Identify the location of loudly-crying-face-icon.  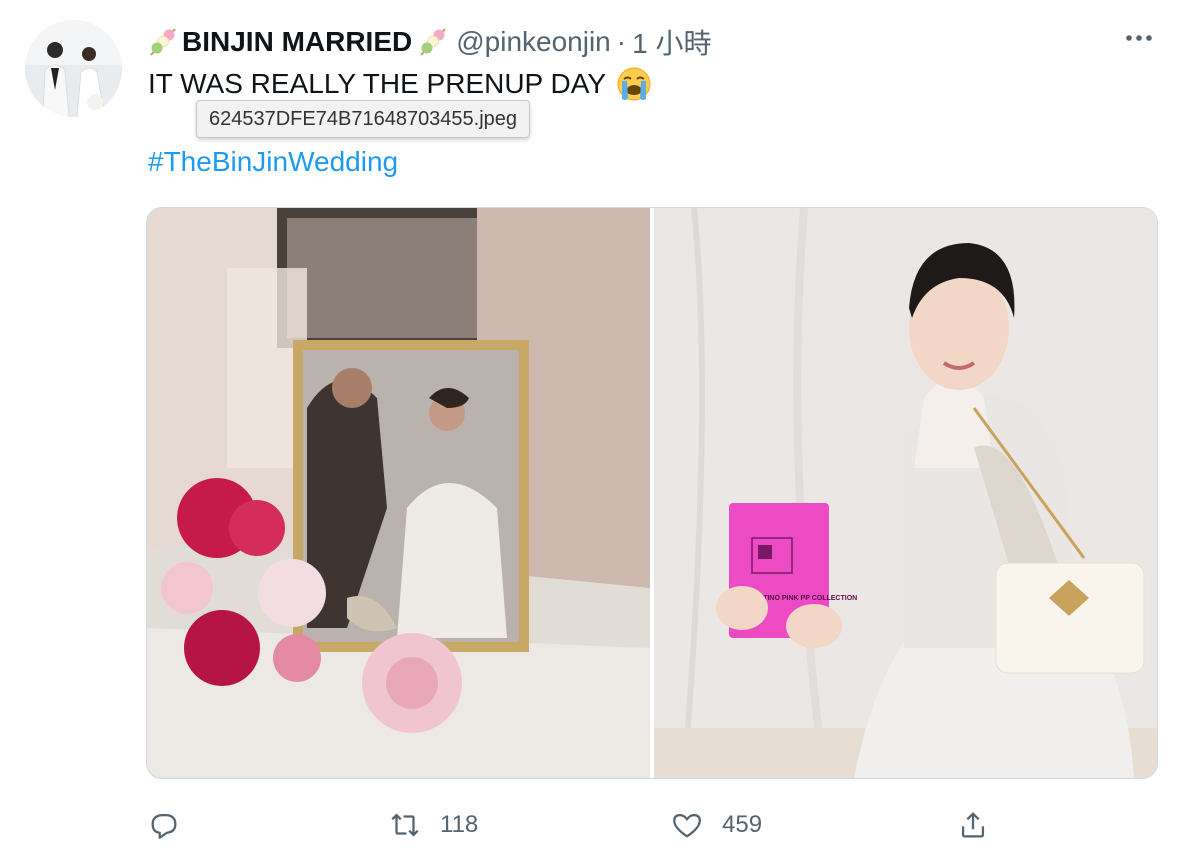
(634, 84).